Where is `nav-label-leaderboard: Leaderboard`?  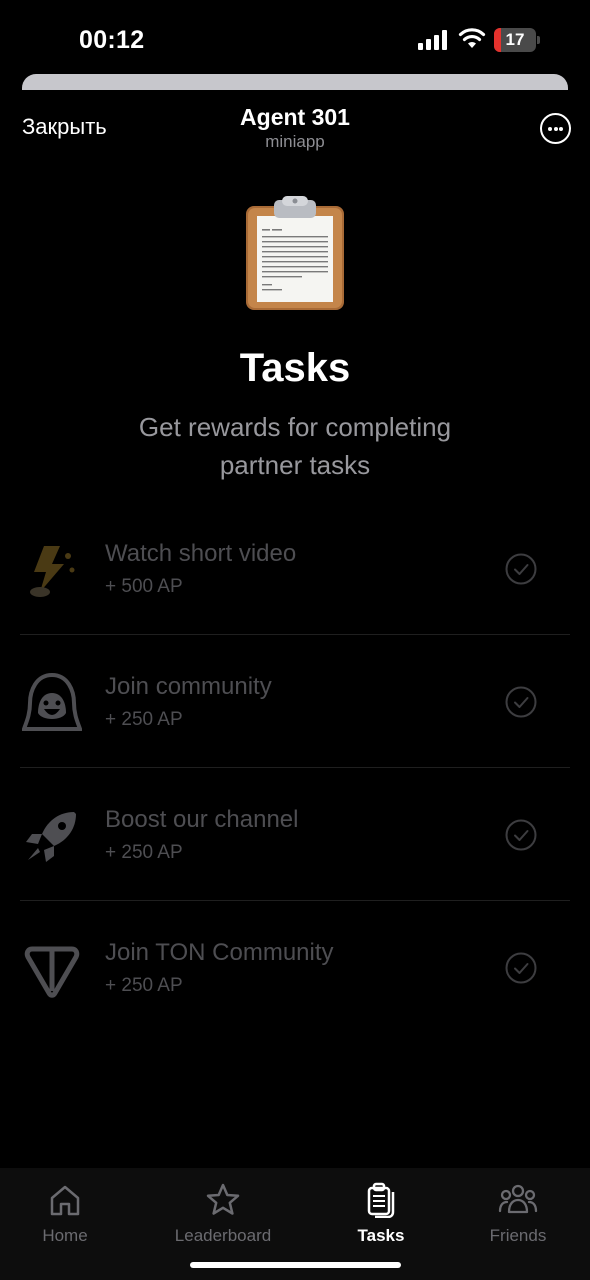 nav-label-leaderboard: Leaderboard is located at coordinates (223, 1235).